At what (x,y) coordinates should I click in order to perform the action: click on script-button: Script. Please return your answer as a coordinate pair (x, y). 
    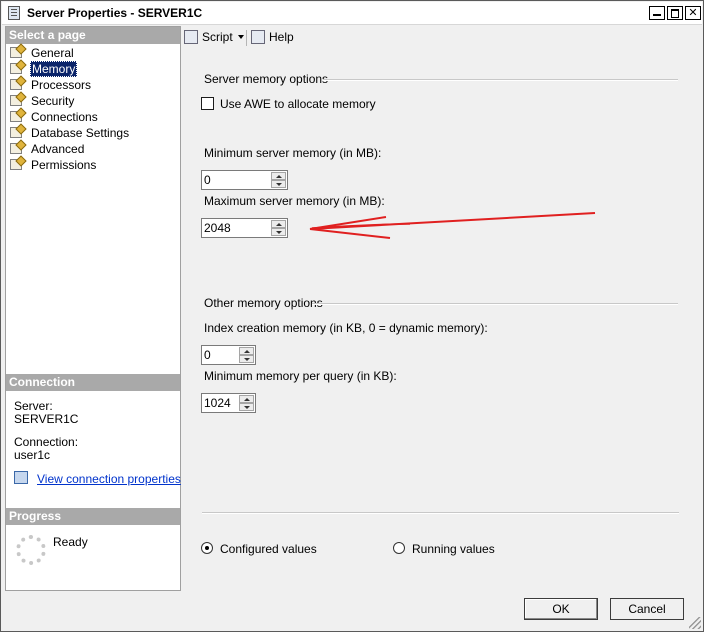
    Looking at the image, I should click on (214, 37).